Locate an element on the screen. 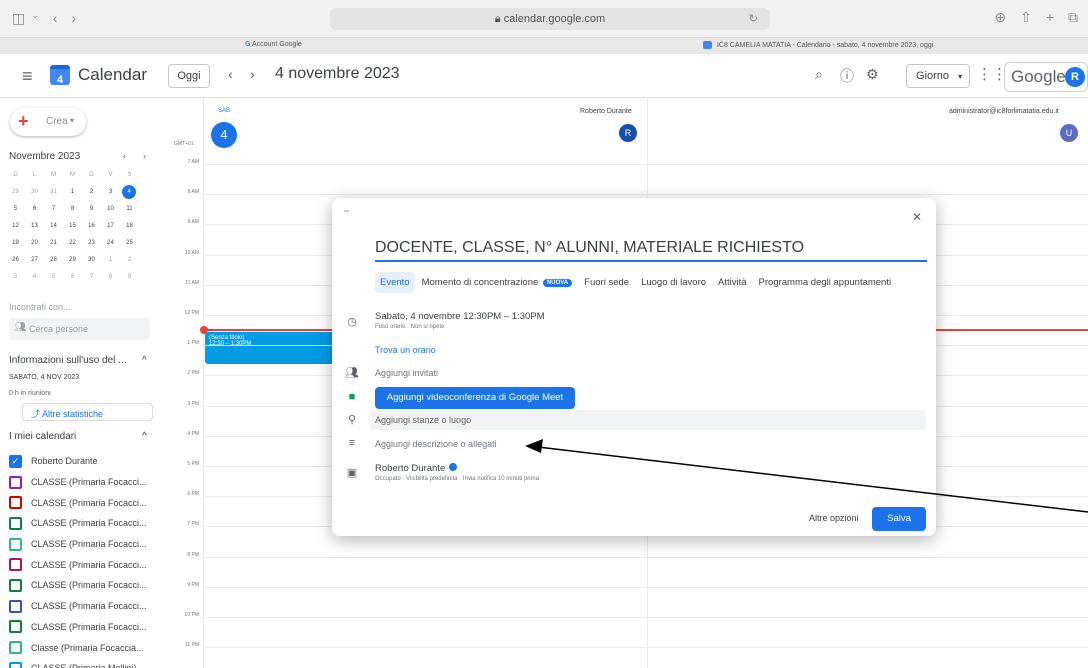 The image size is (1088, 668). people-search-input: 👥︎ Cerca persone is located at coordinates (79, 329).